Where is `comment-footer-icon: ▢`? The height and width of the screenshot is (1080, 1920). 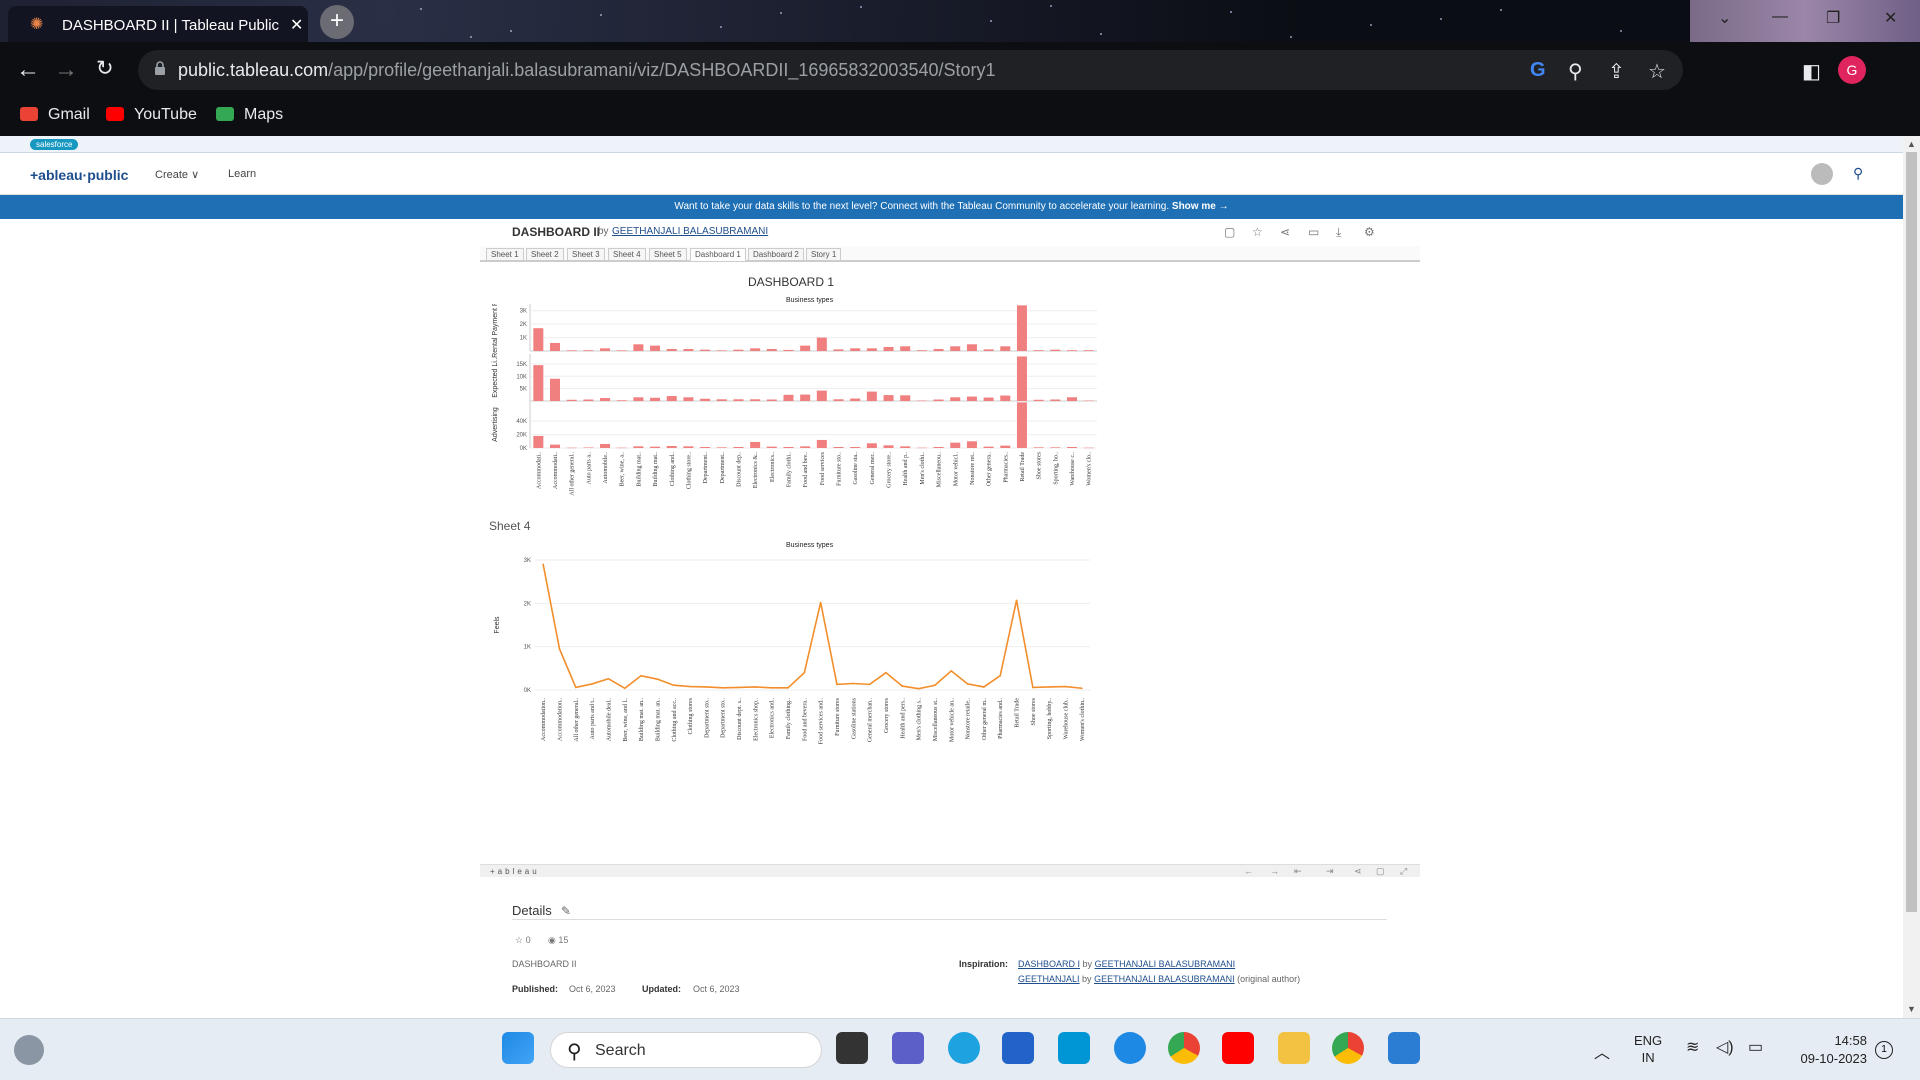 comment-footer-icon: ▢ is located at coordinates (1380, 871).